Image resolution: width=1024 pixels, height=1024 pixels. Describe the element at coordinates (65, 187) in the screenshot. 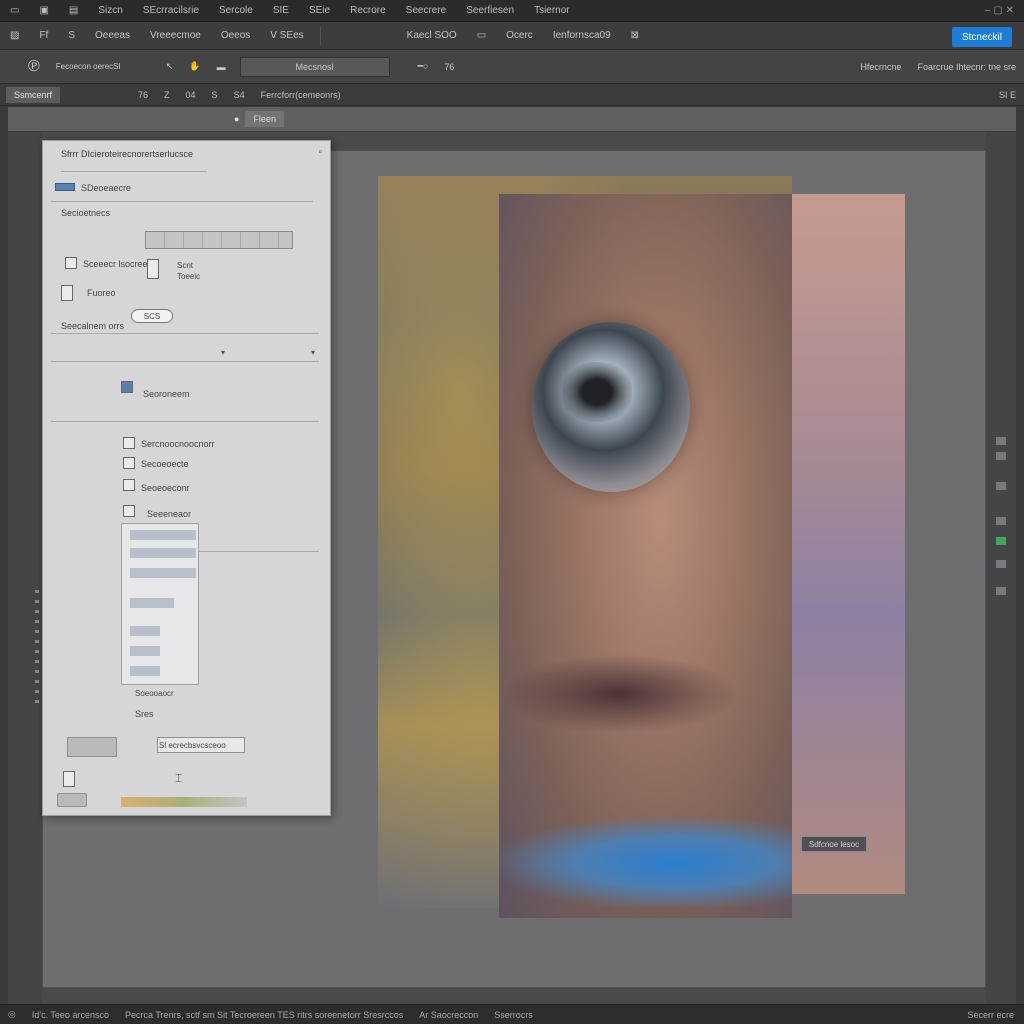

I see `toggle-icon` at that location.